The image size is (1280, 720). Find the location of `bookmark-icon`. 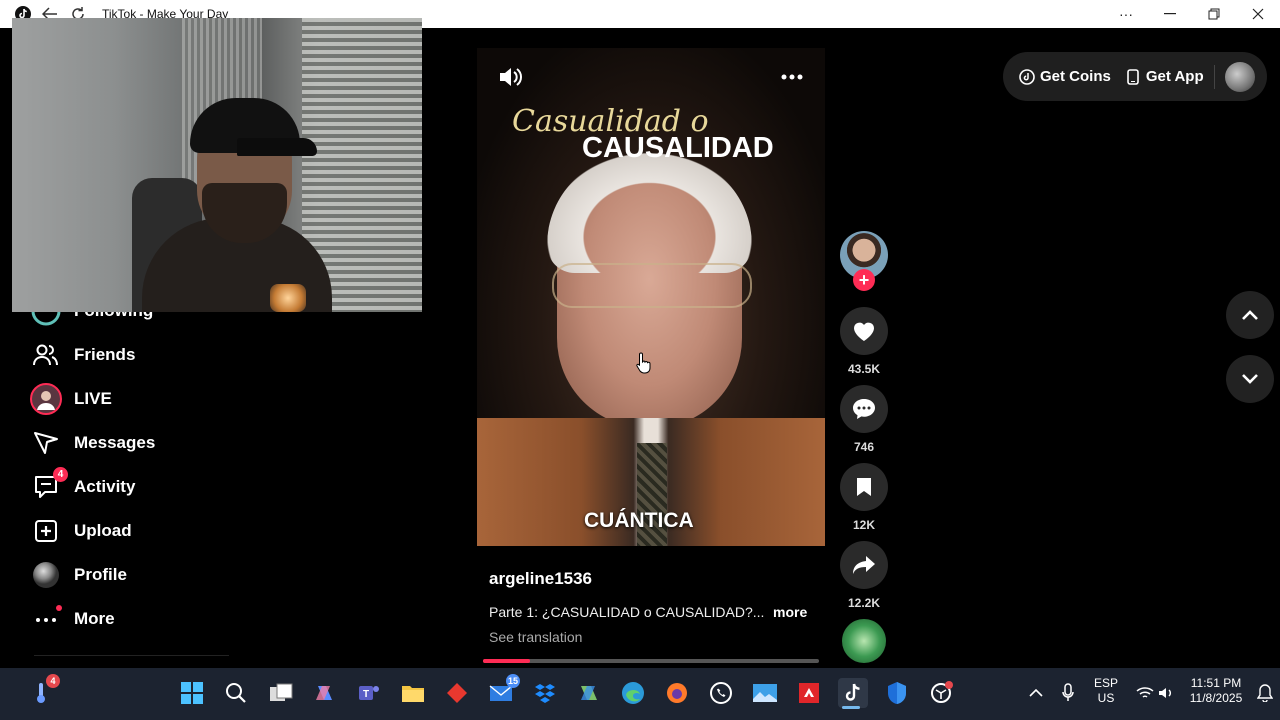

bookmark-icon is located at coordinates (864, 487).